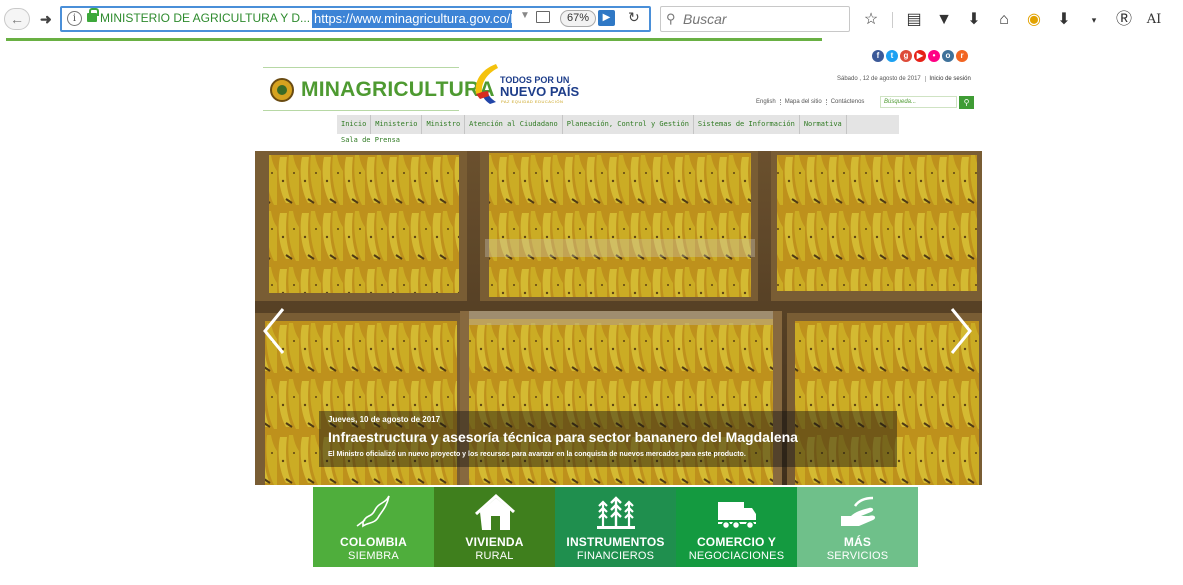 The image size is (1183, 585). I want to click on download-icon: ⬇, so click(974, 20).